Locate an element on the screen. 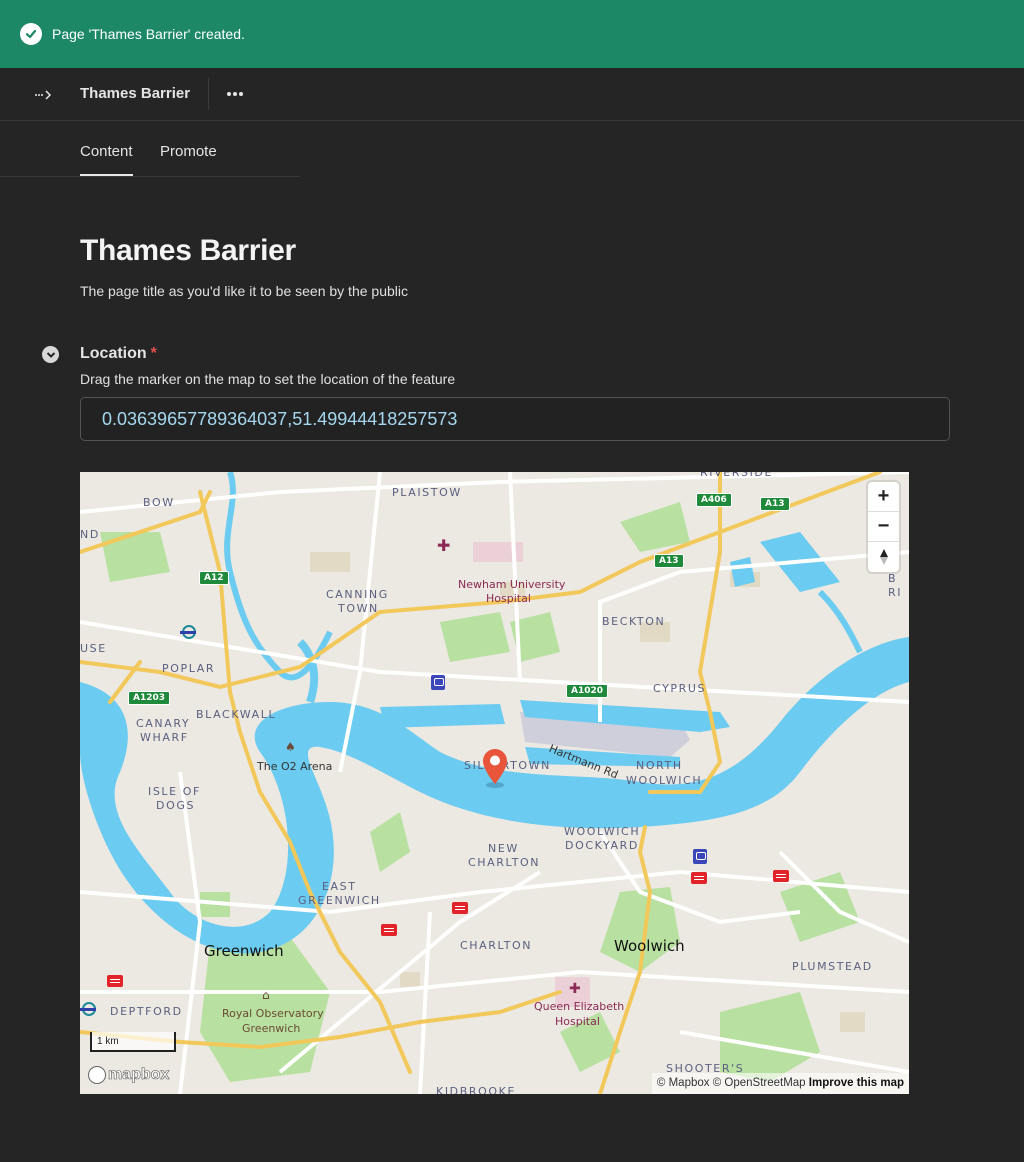  mapbox-logo: mapbox is located at coordinates (129, 1075).